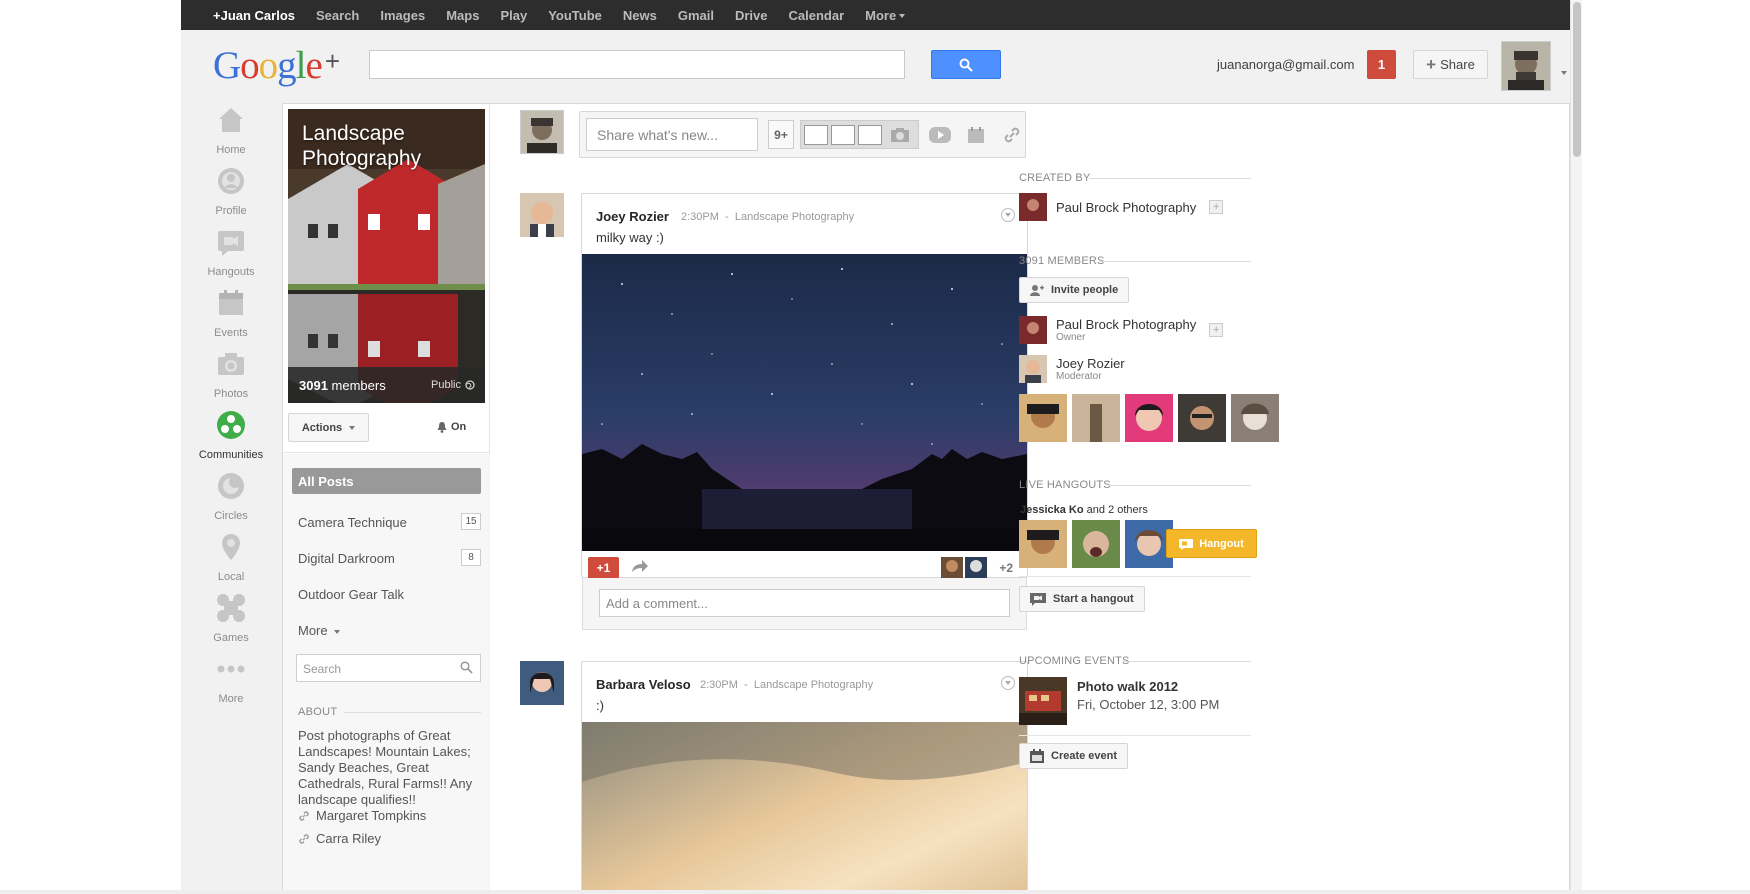  Describe the element at coordinates (322, 669) in the screenshot. I see `community-search-placeholder: Search` at that location.